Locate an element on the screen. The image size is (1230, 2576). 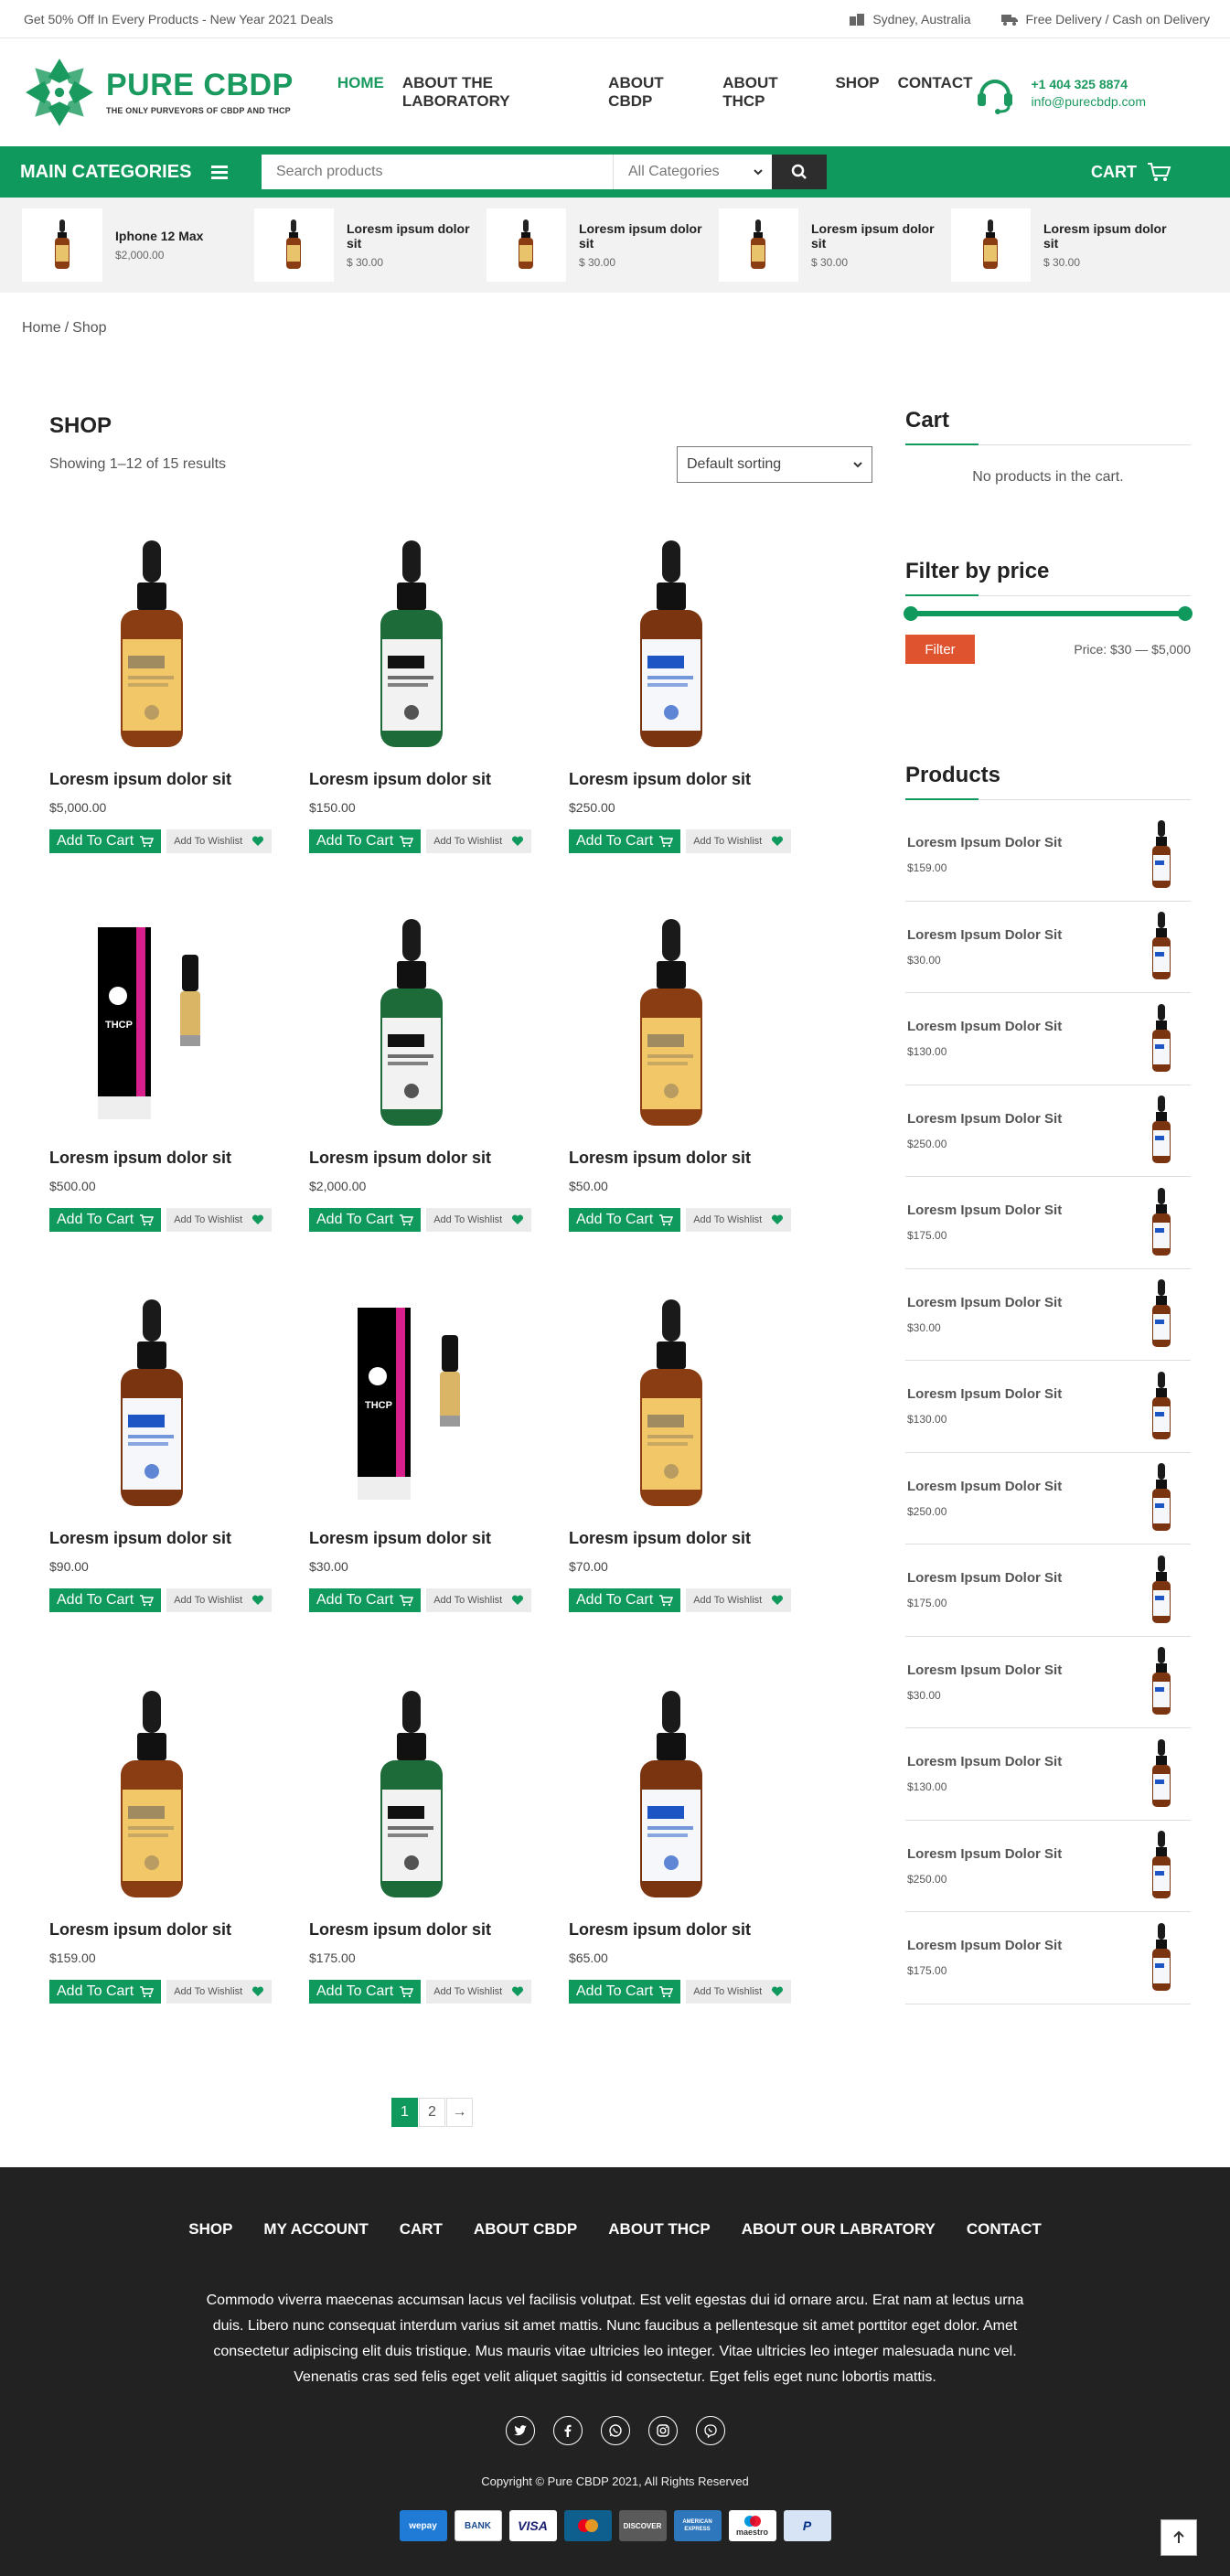
whatsapp-link is located at coordinates (615, 2430).